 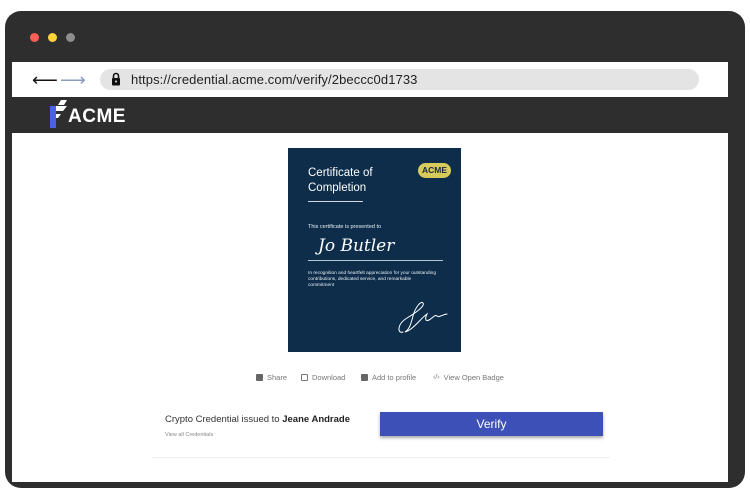 What do you see at coordinates (189, 435) in the screenshot?
I see `view-all-credentials-link: View all Credentials` at bounding box center [189, 435].